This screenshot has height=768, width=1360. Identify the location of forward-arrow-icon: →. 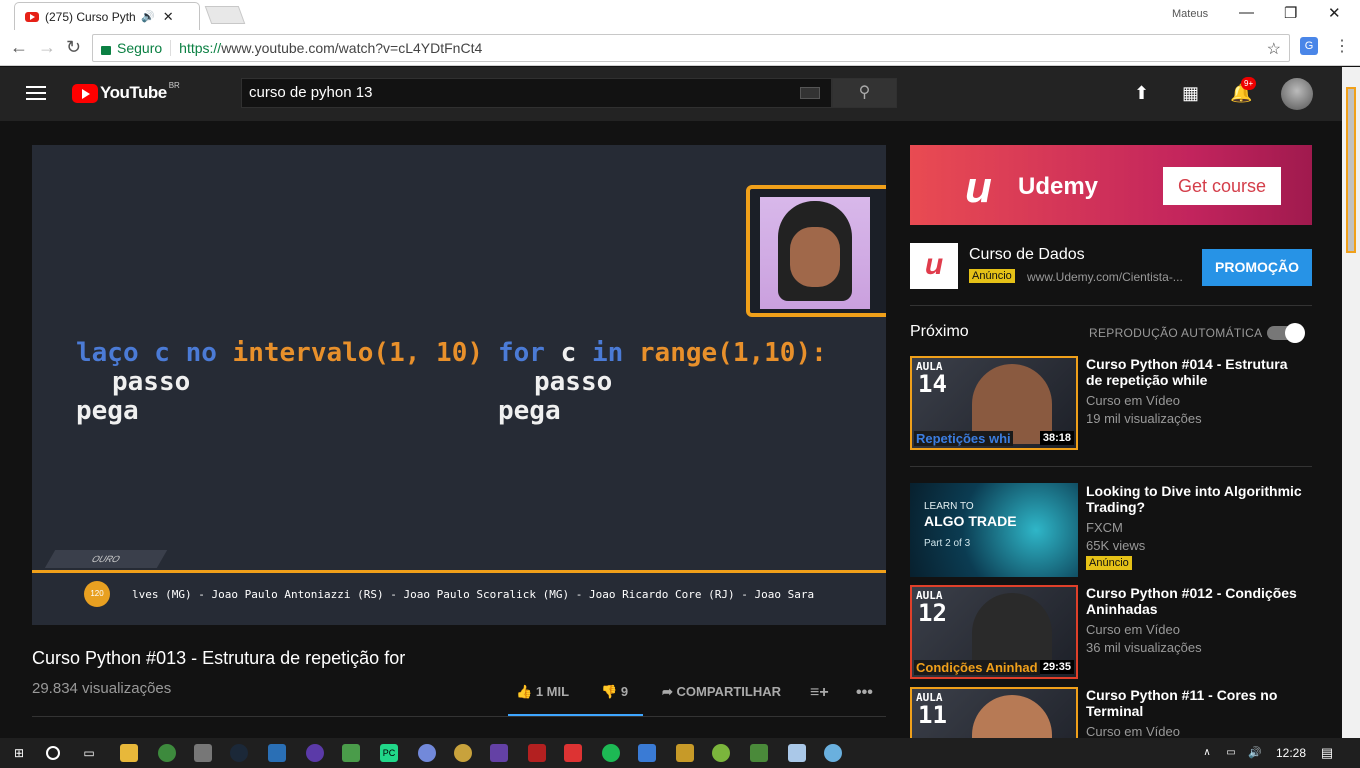
(47, 47).